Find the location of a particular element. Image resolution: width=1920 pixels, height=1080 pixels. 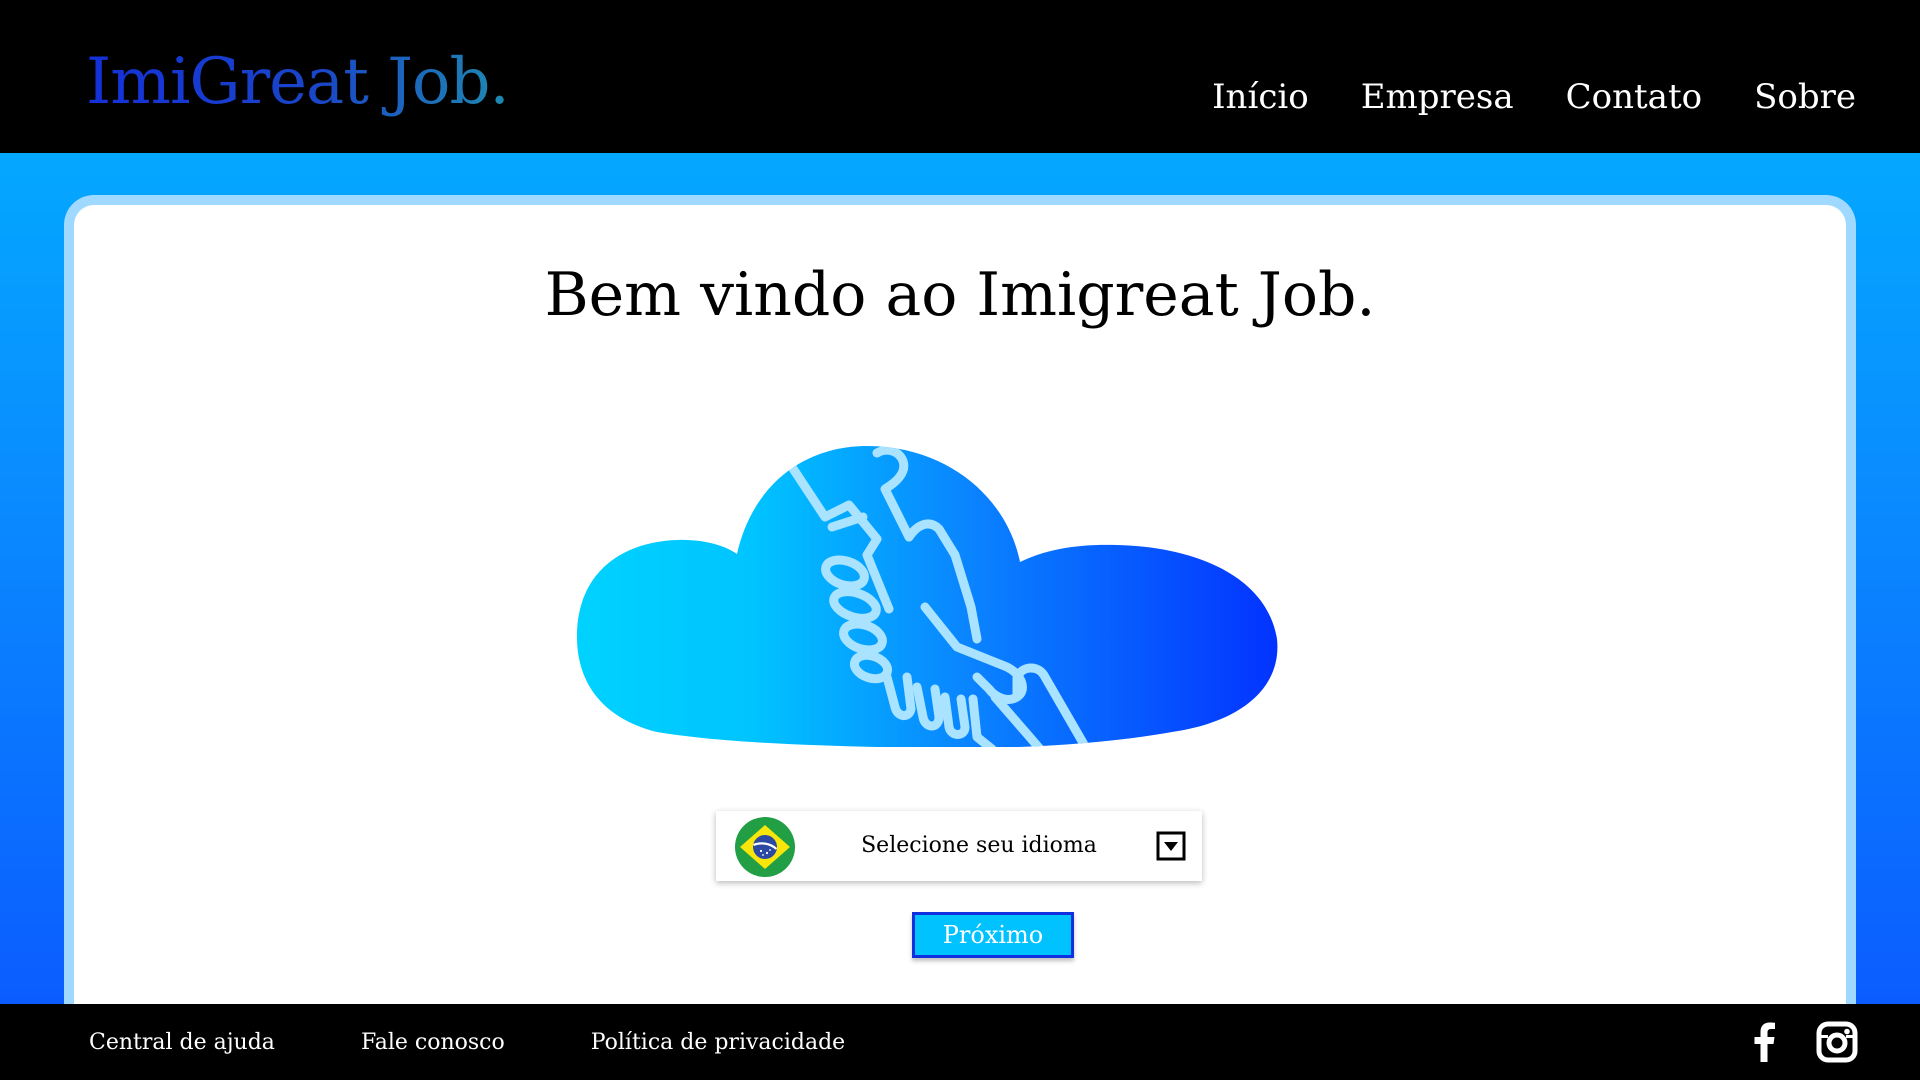

dropdown-arrow-icon is located at coordinates (1171, 846).